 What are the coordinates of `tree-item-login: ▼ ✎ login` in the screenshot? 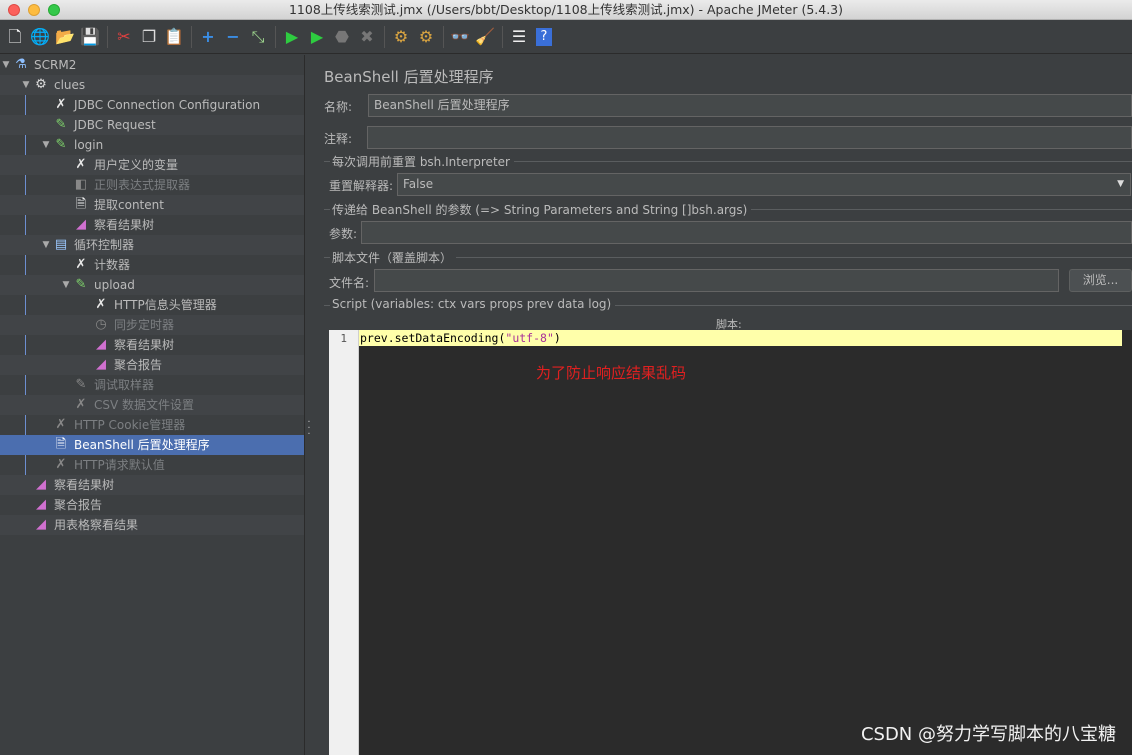 It's located at (152, 145).